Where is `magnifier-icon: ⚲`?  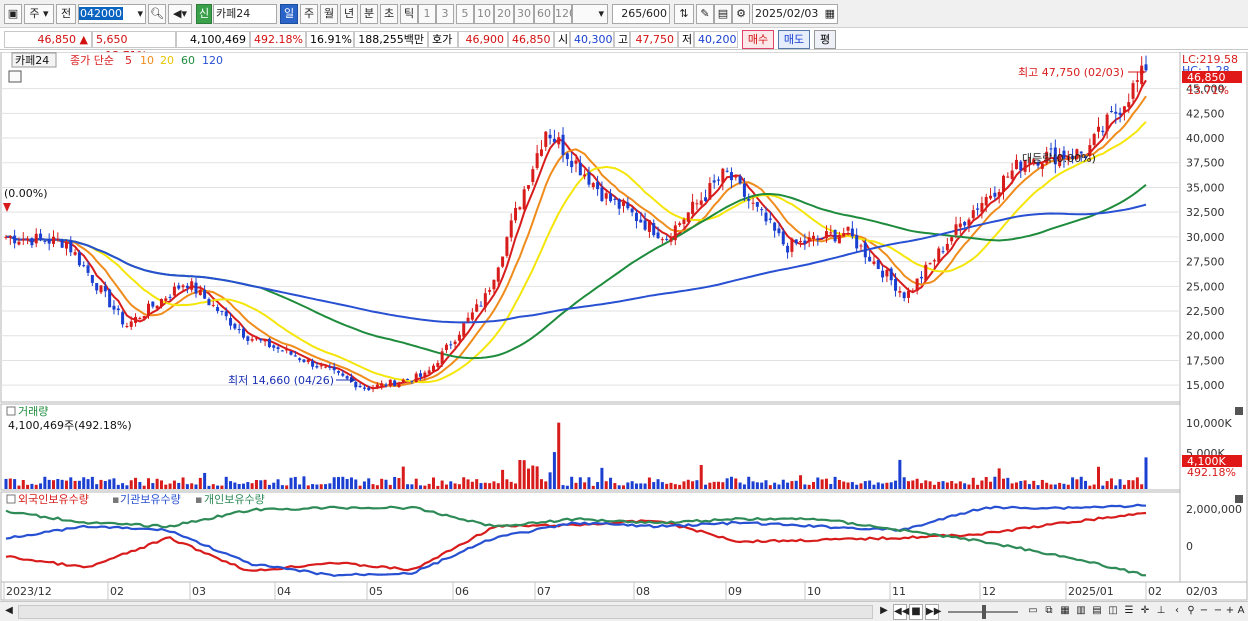 magnifier-icon: ⚲ is located at coordinates (1191, 612).